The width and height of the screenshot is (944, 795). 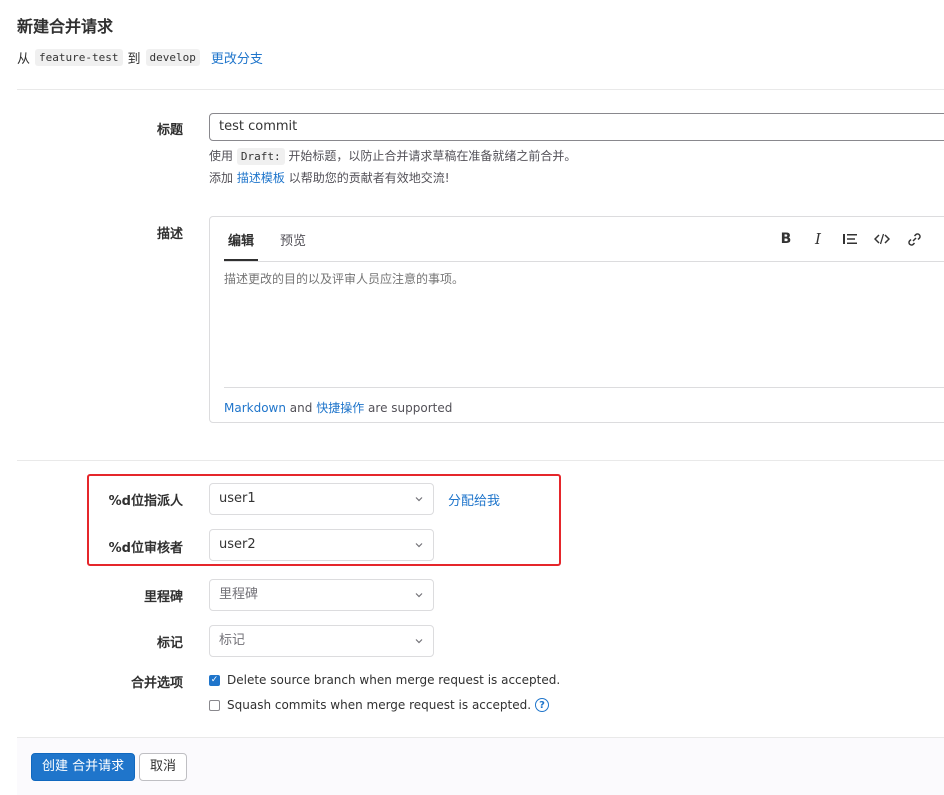 I want to click on tab-preview: 预览, so click(x=293, y=239).